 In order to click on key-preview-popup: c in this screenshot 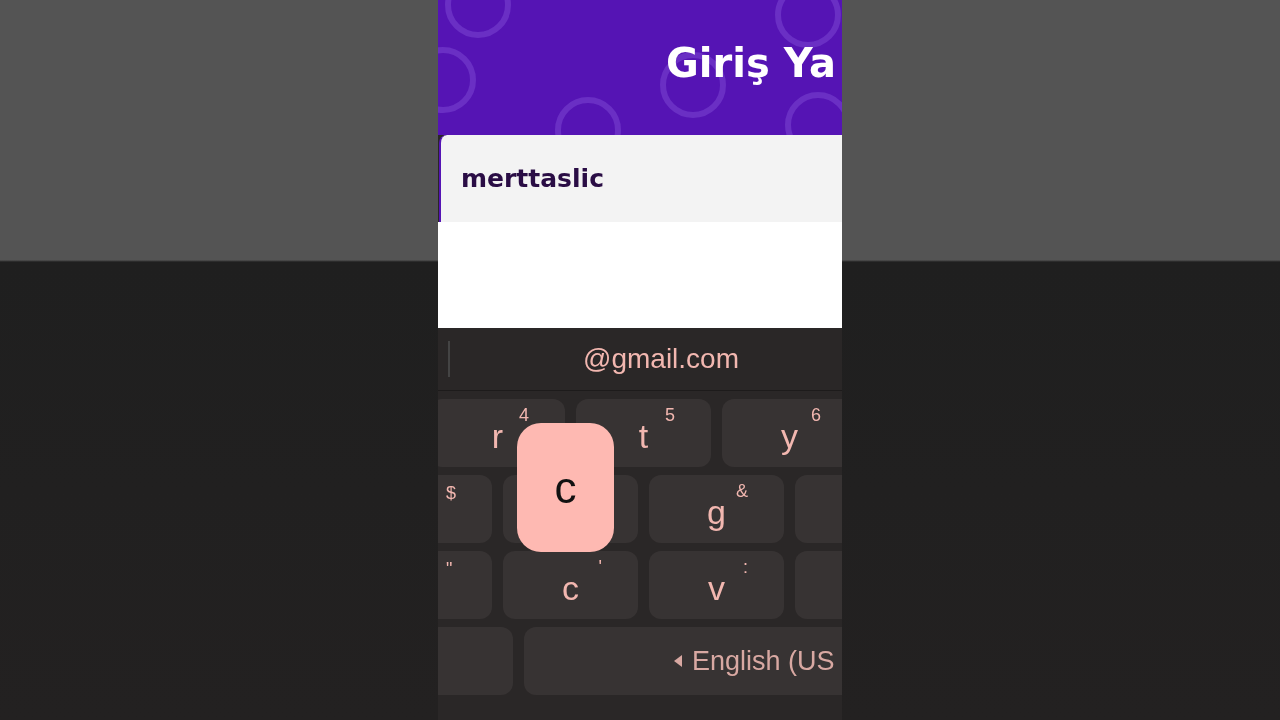, I will do `click(565, 487)`.